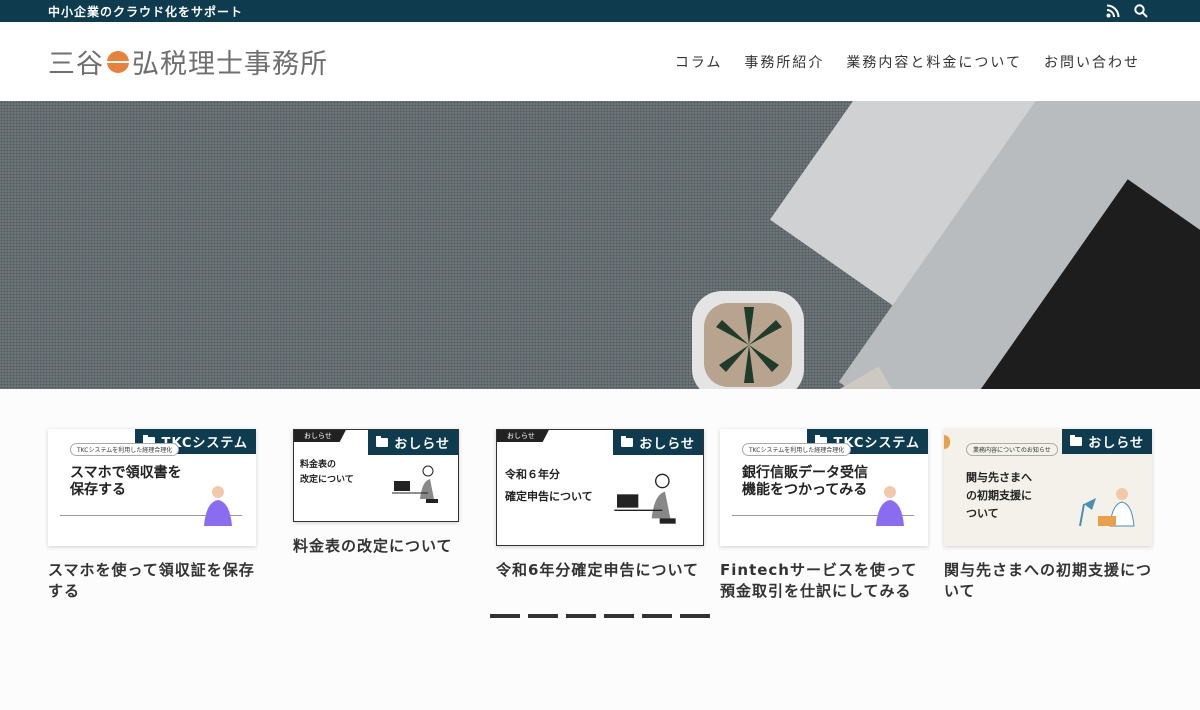  What do you see at coordinates (146, 11) in the screenshot?
I see `tagline: 中小企業のクラウド化をサポート` at bounding box center [146, 11].